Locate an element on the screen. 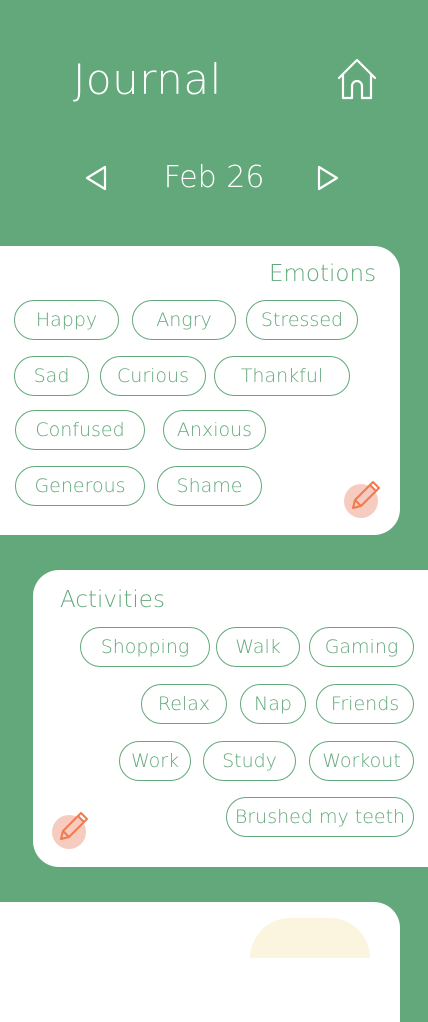 The width and height of the screenshot is (428, 1022). emotion-chip: Anxious is located at coordinates (214, 430).